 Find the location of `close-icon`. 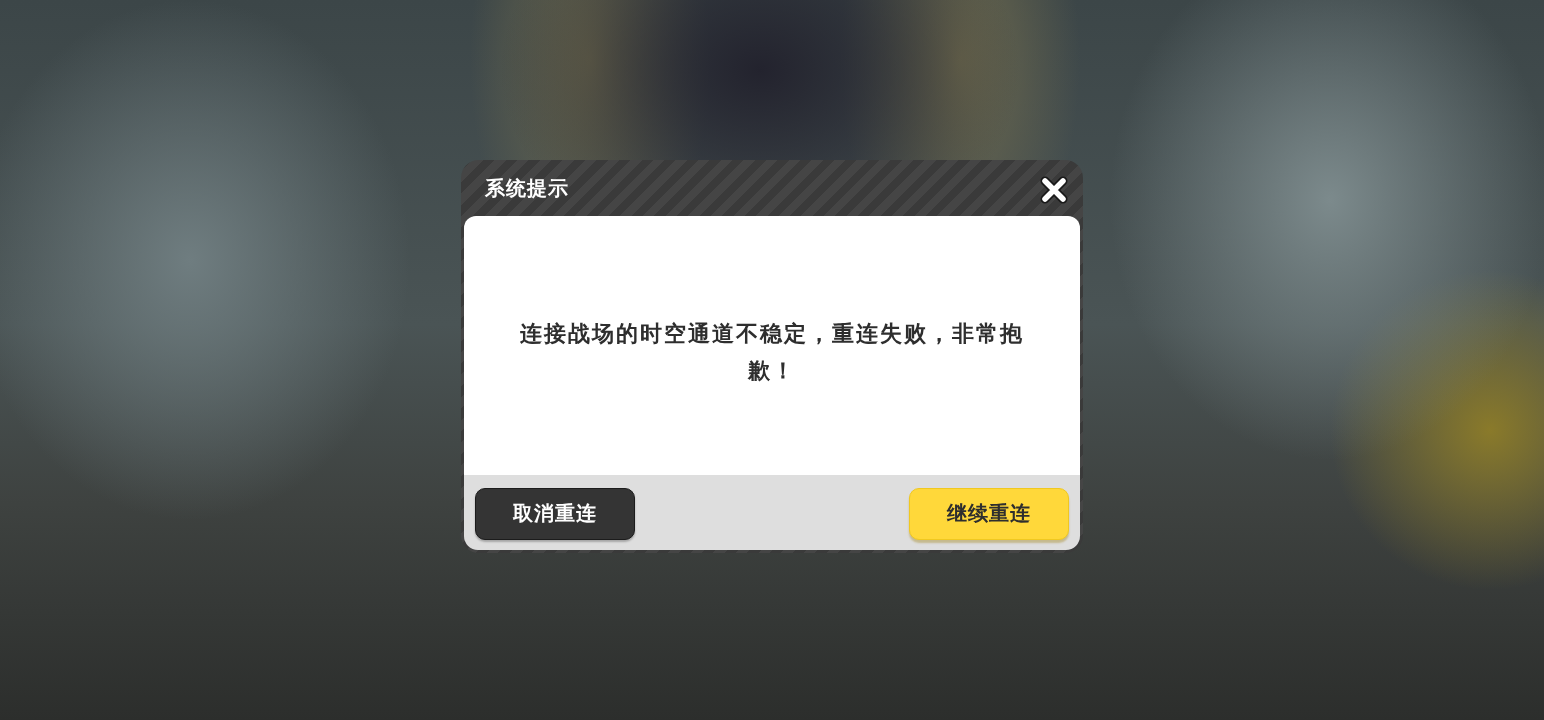

close-icon is located at coordinates (1054, 190).